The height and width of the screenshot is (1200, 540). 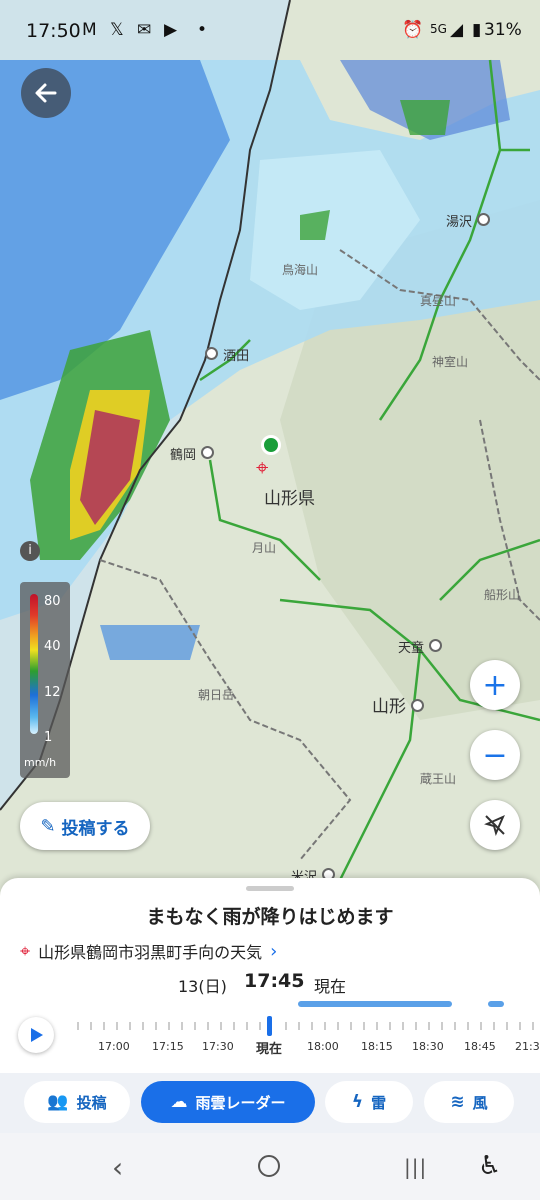 What do you see at coordinates (77, 1102) in the screenshot?
I see `tab-post: 👥 投稿` at bounding box center [77, 1102].